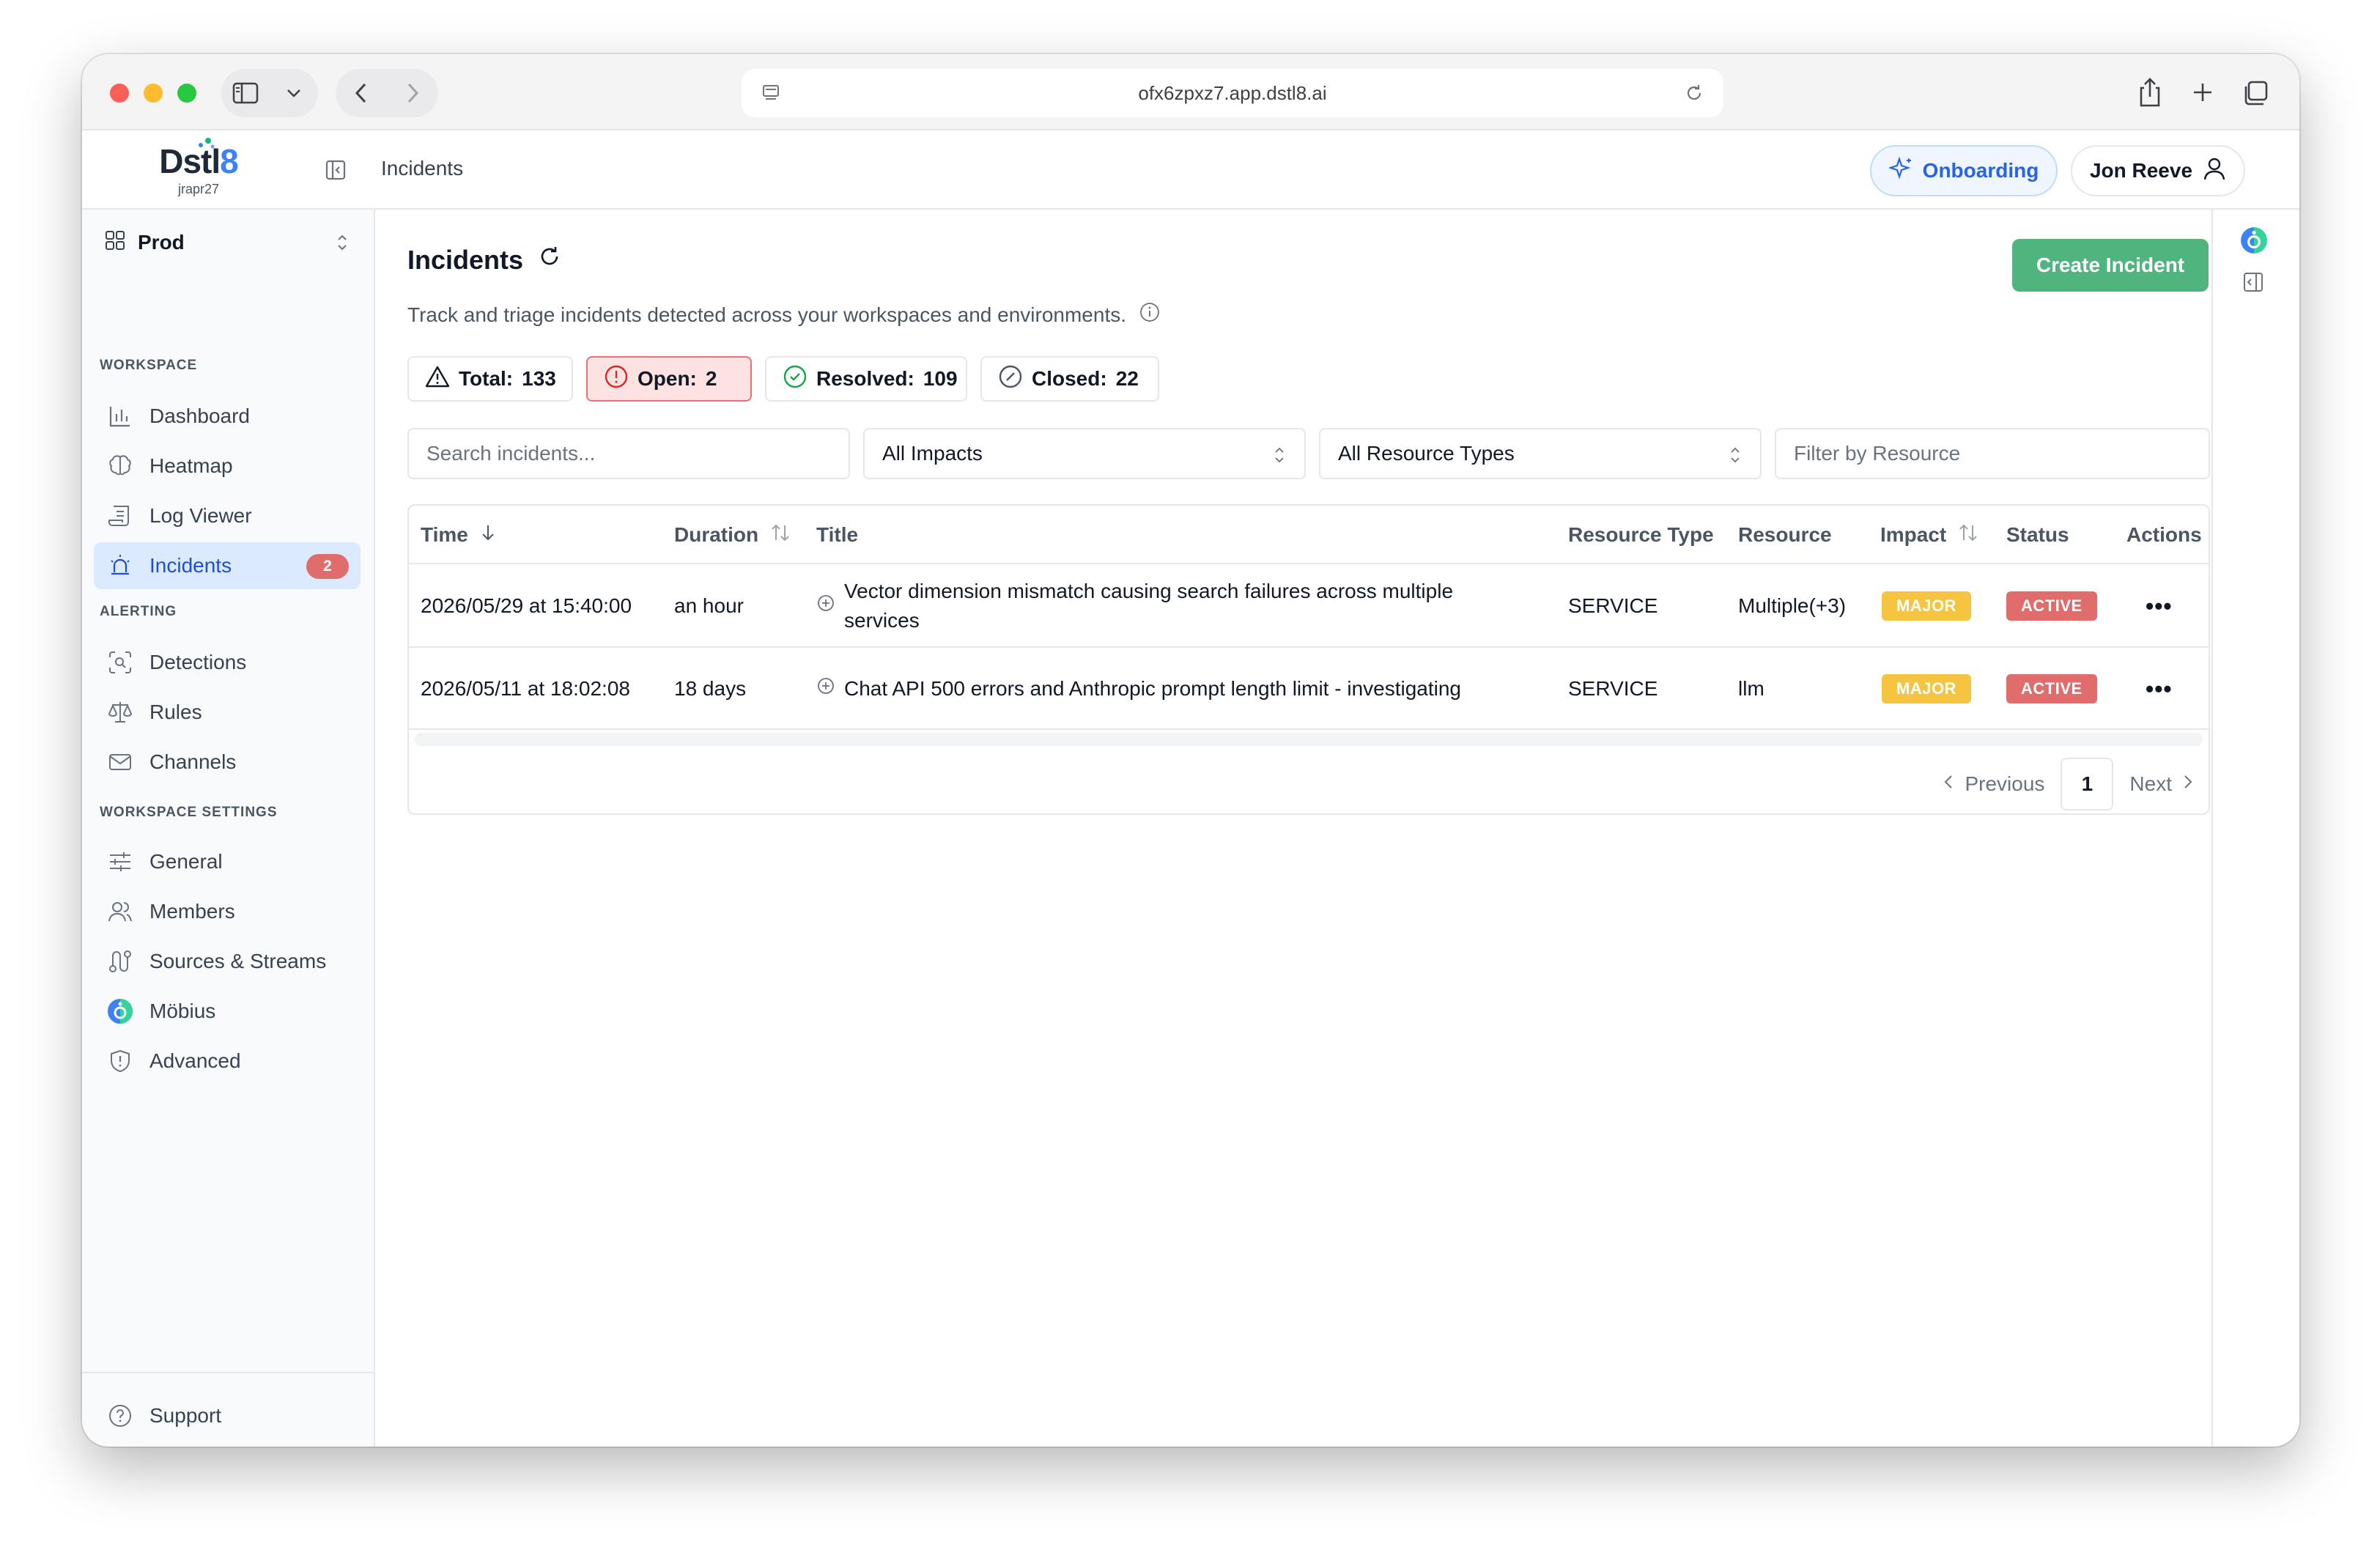  I want to click on users-icon, so click(120, 911).